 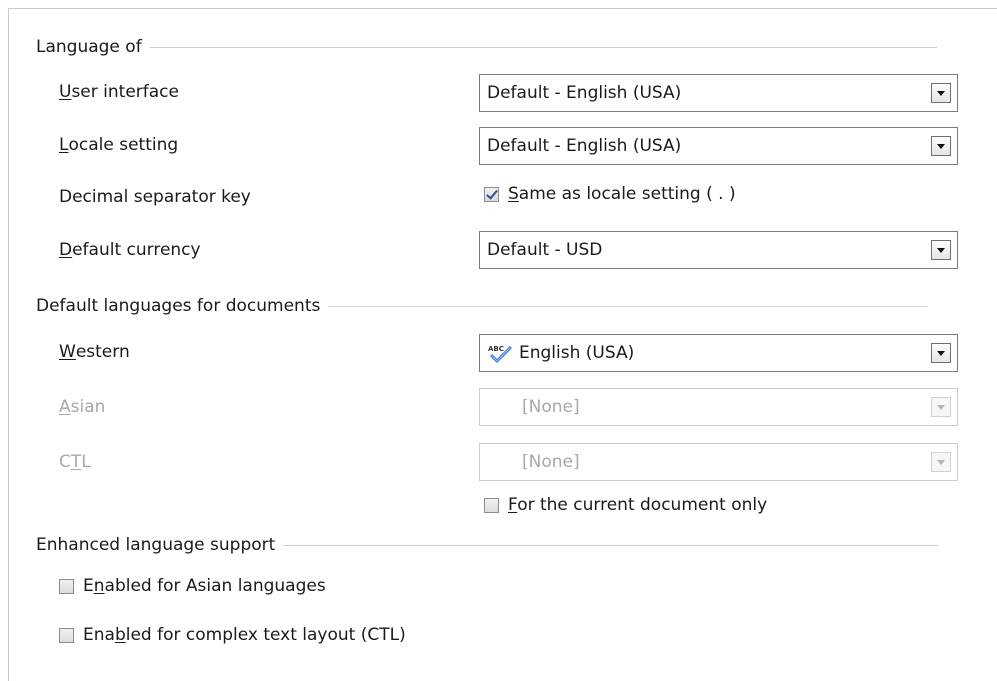 I want to click on western-language-dropdown: ABC English (USA), so click(x=718, y=353).